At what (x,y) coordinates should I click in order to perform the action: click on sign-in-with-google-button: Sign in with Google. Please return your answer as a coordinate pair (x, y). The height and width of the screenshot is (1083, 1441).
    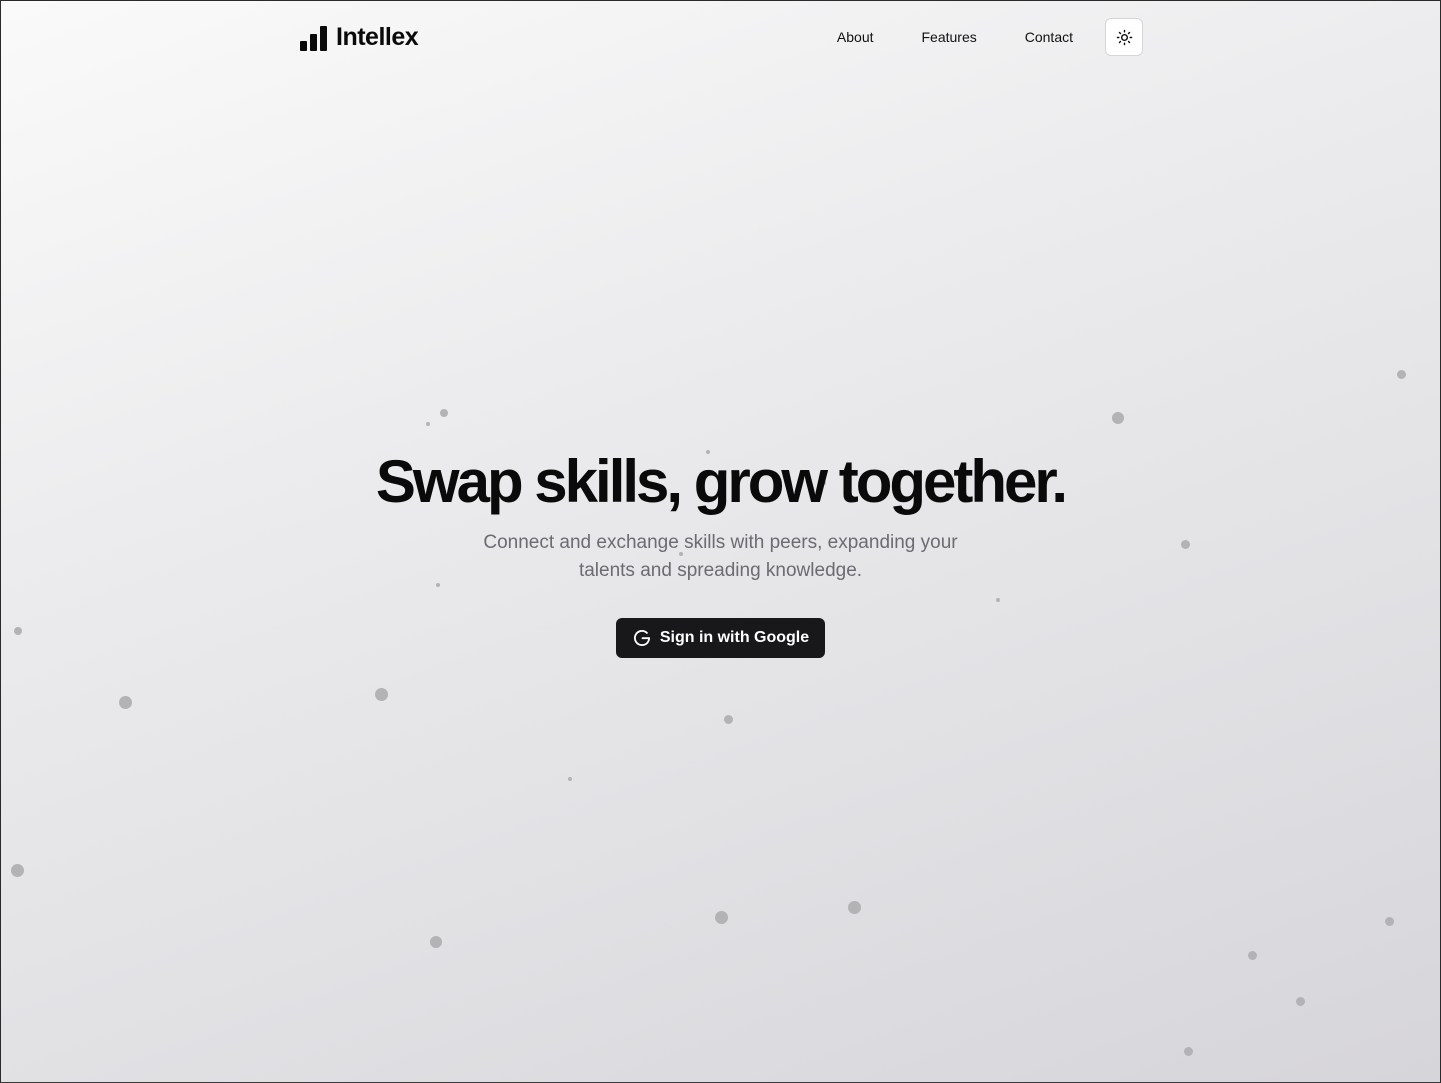
    Looking at the image, I should click on (720, 638).